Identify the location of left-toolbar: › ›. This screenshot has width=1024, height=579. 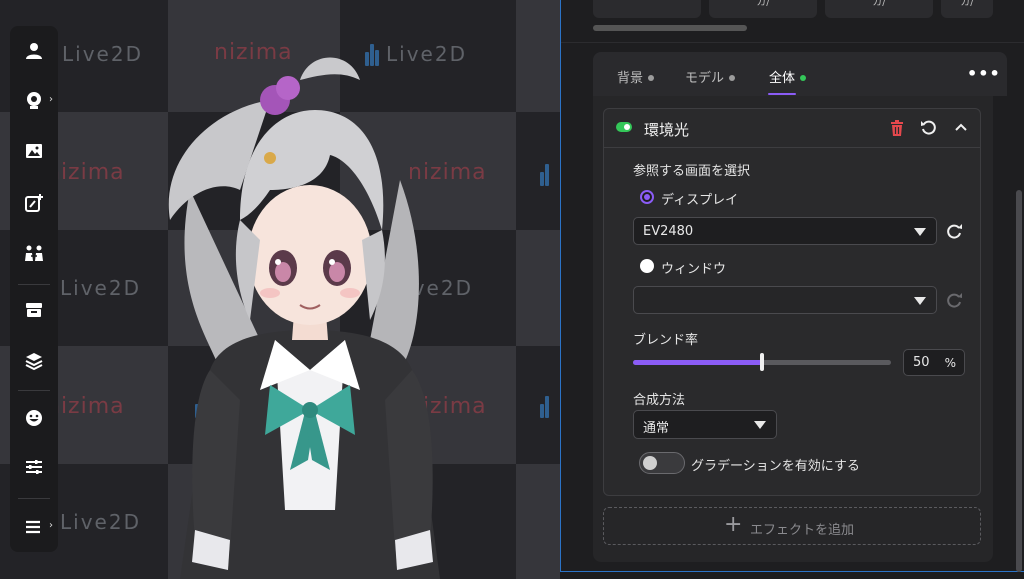
(34, 289).